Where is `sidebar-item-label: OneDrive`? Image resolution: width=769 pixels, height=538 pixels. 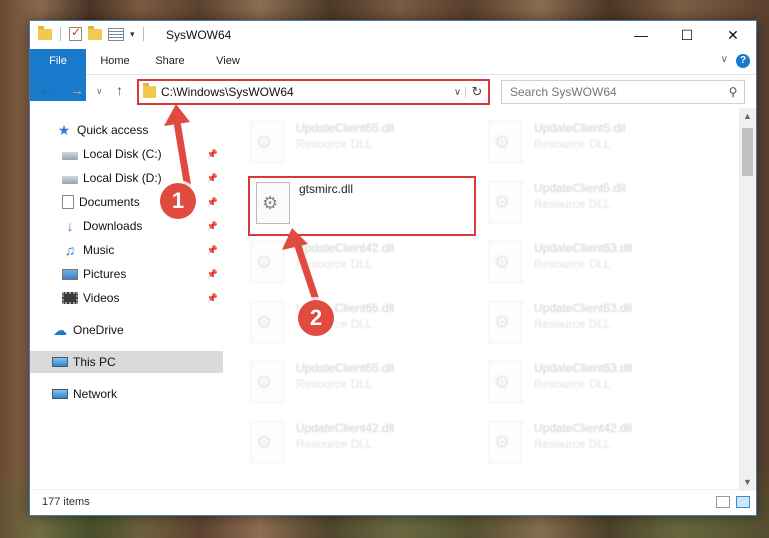 sidebar-item-label: OneDrive is located at coordinates (98, 330).